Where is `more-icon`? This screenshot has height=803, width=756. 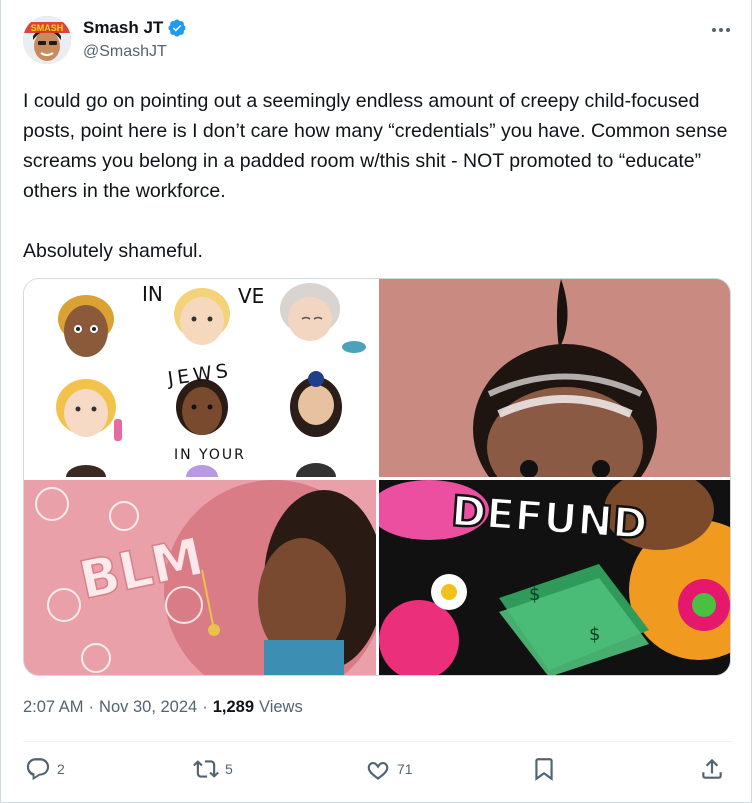
more-icon is located at coordinates (721, 30).